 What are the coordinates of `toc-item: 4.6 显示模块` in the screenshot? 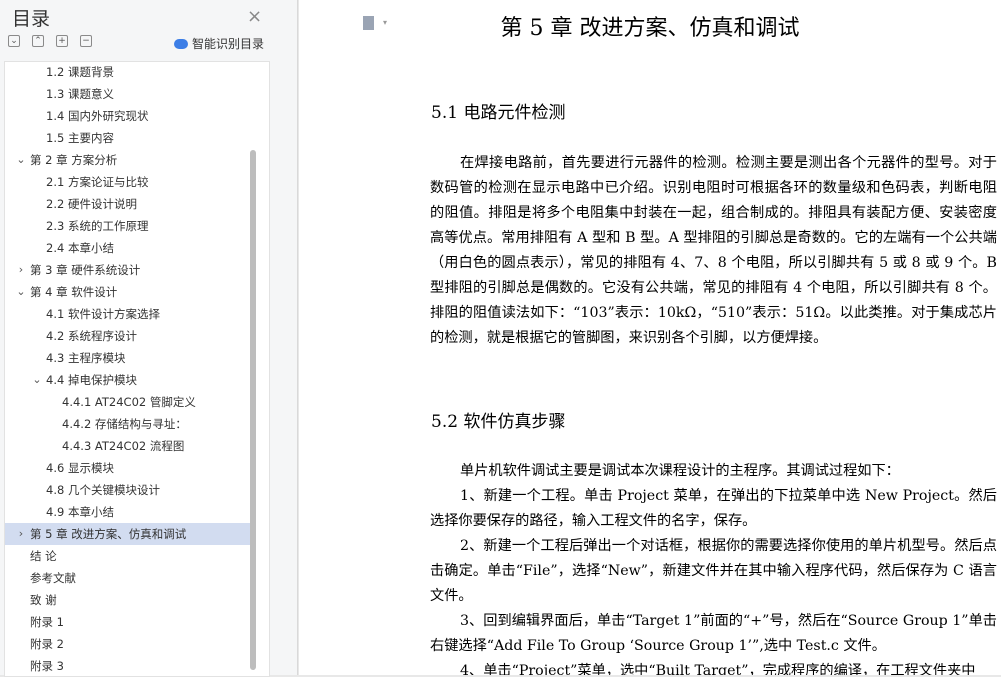 It's located at (128, 468).